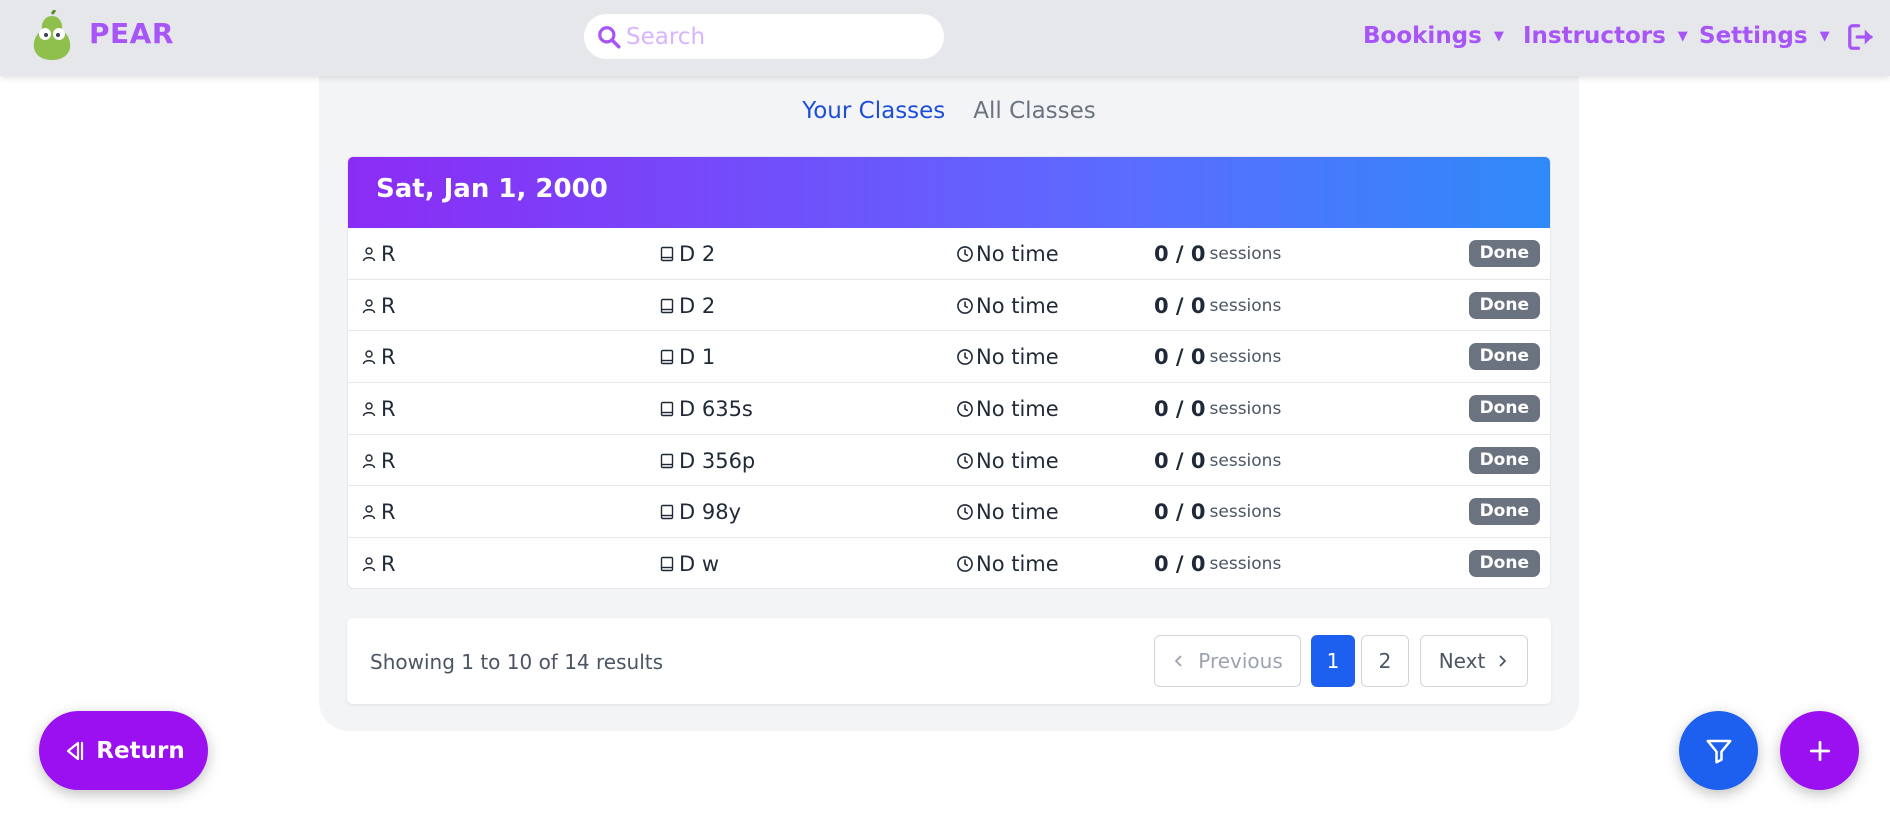  What do you see at coordinates (949, 563) in the screenshot?
I see `class-row: R D w No time 0 / 0 sessions Done` at bounding box center [949, 563].